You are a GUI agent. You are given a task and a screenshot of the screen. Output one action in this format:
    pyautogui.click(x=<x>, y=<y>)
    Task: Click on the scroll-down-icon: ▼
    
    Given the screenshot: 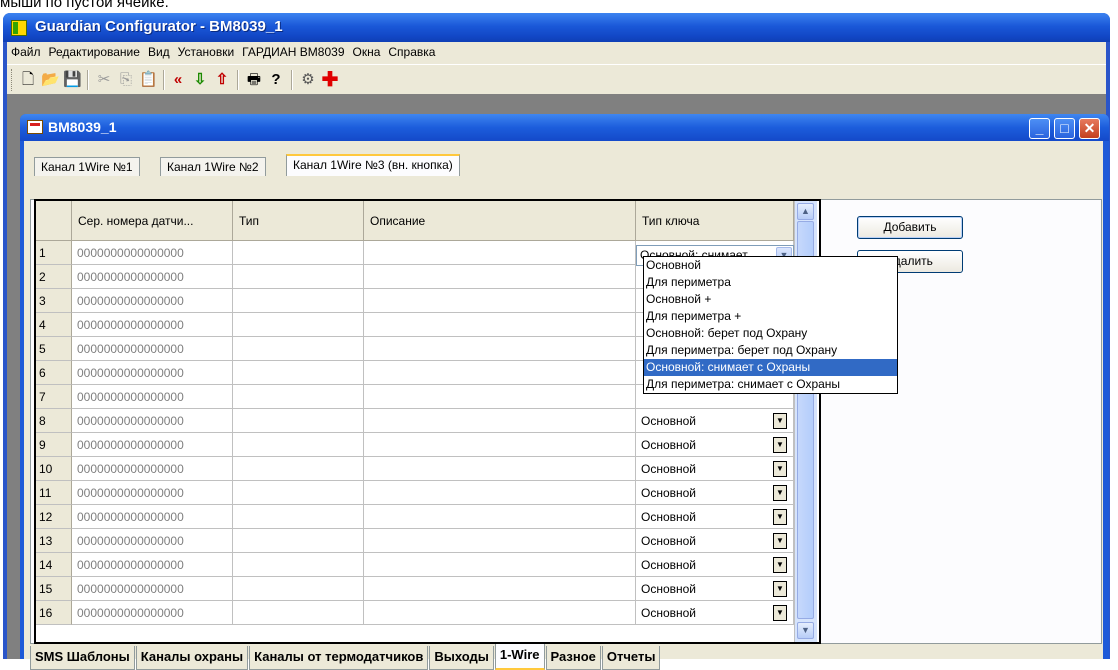 What is the action you would take?
    pyautogui.click(x=805, y=630)
    